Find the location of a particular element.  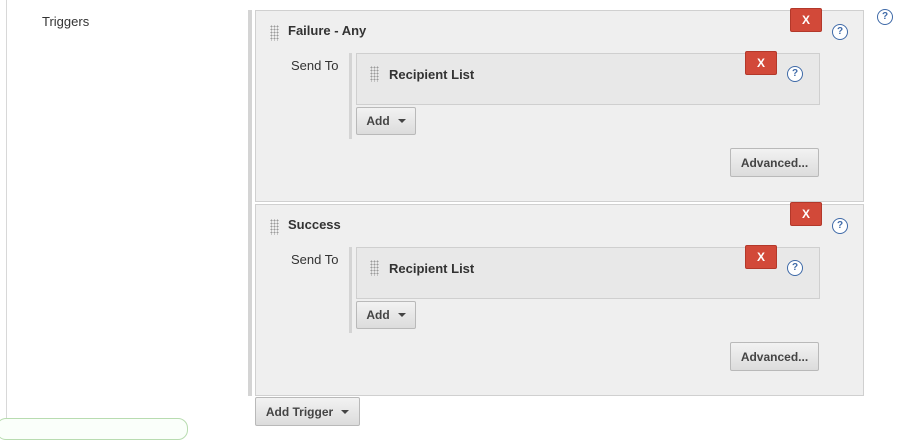

trigger-title: Failure - Any is located at coordinates (327, 30).